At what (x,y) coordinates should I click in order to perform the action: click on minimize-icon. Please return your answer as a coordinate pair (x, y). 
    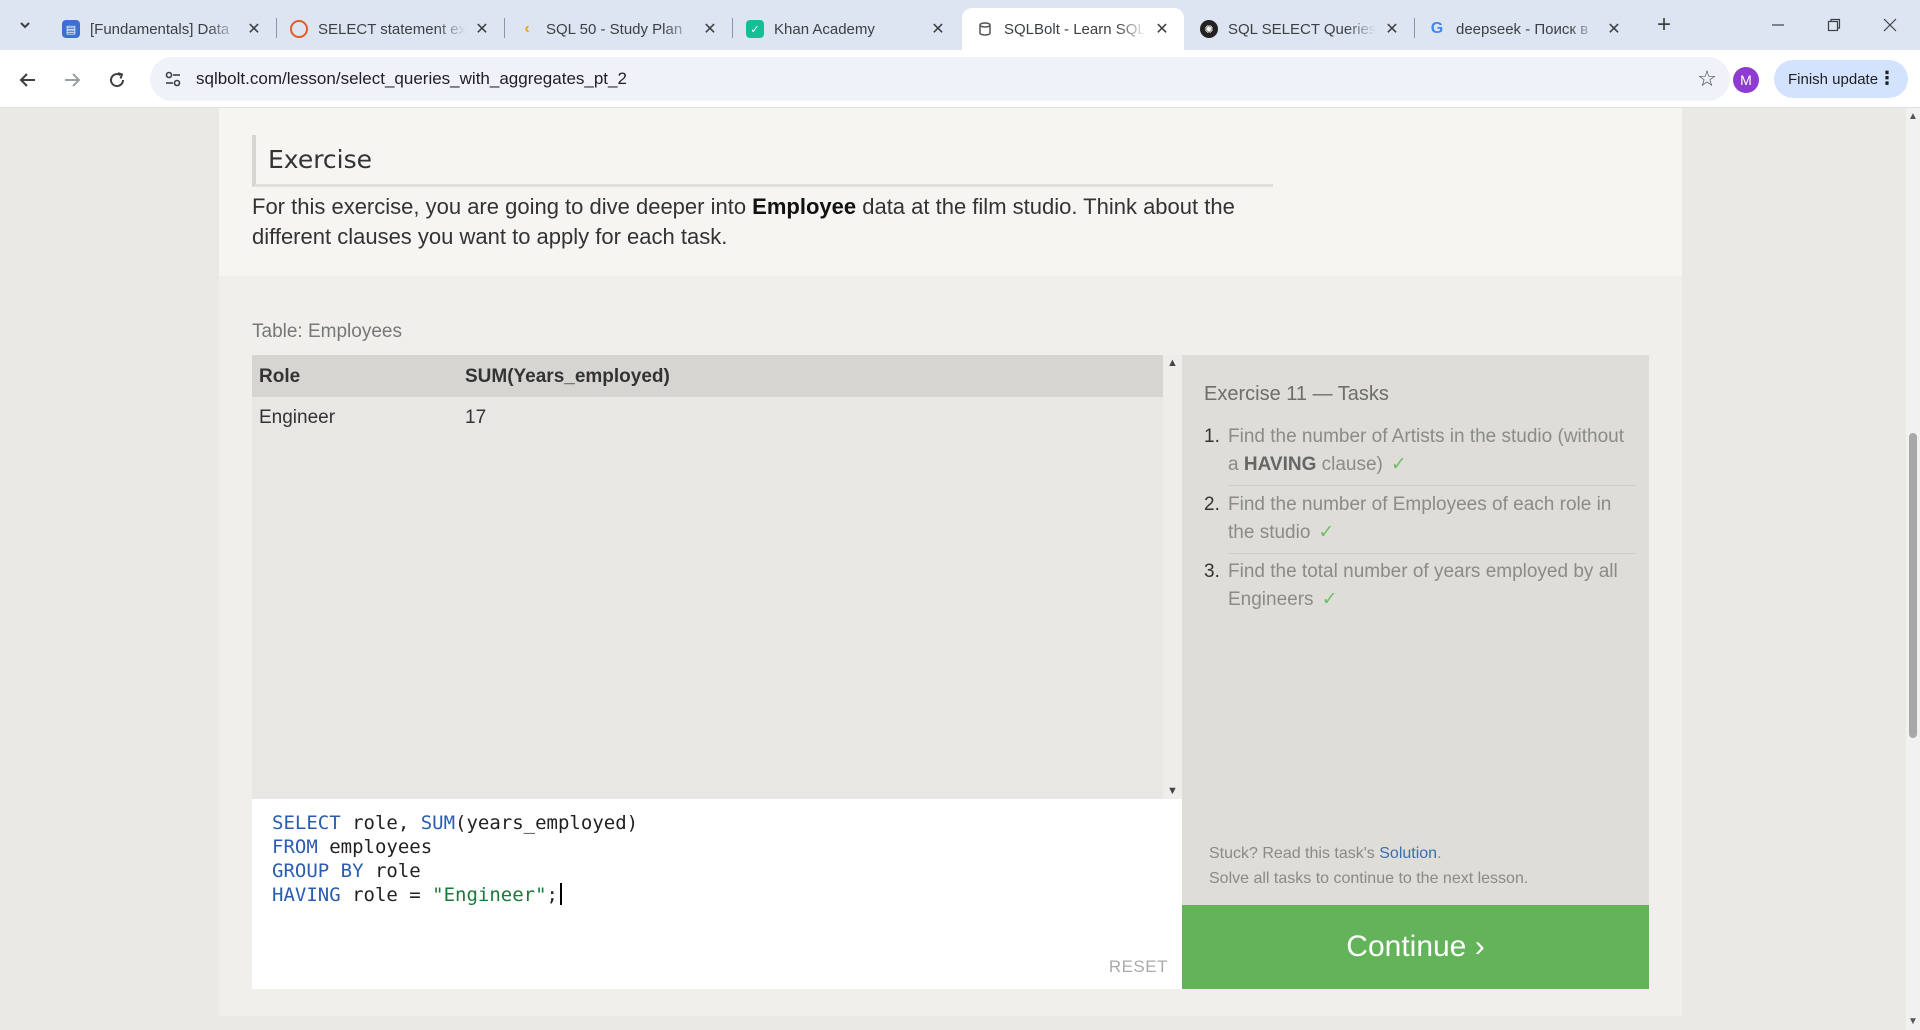
    Looking at the image, I should click on (1778, 25).